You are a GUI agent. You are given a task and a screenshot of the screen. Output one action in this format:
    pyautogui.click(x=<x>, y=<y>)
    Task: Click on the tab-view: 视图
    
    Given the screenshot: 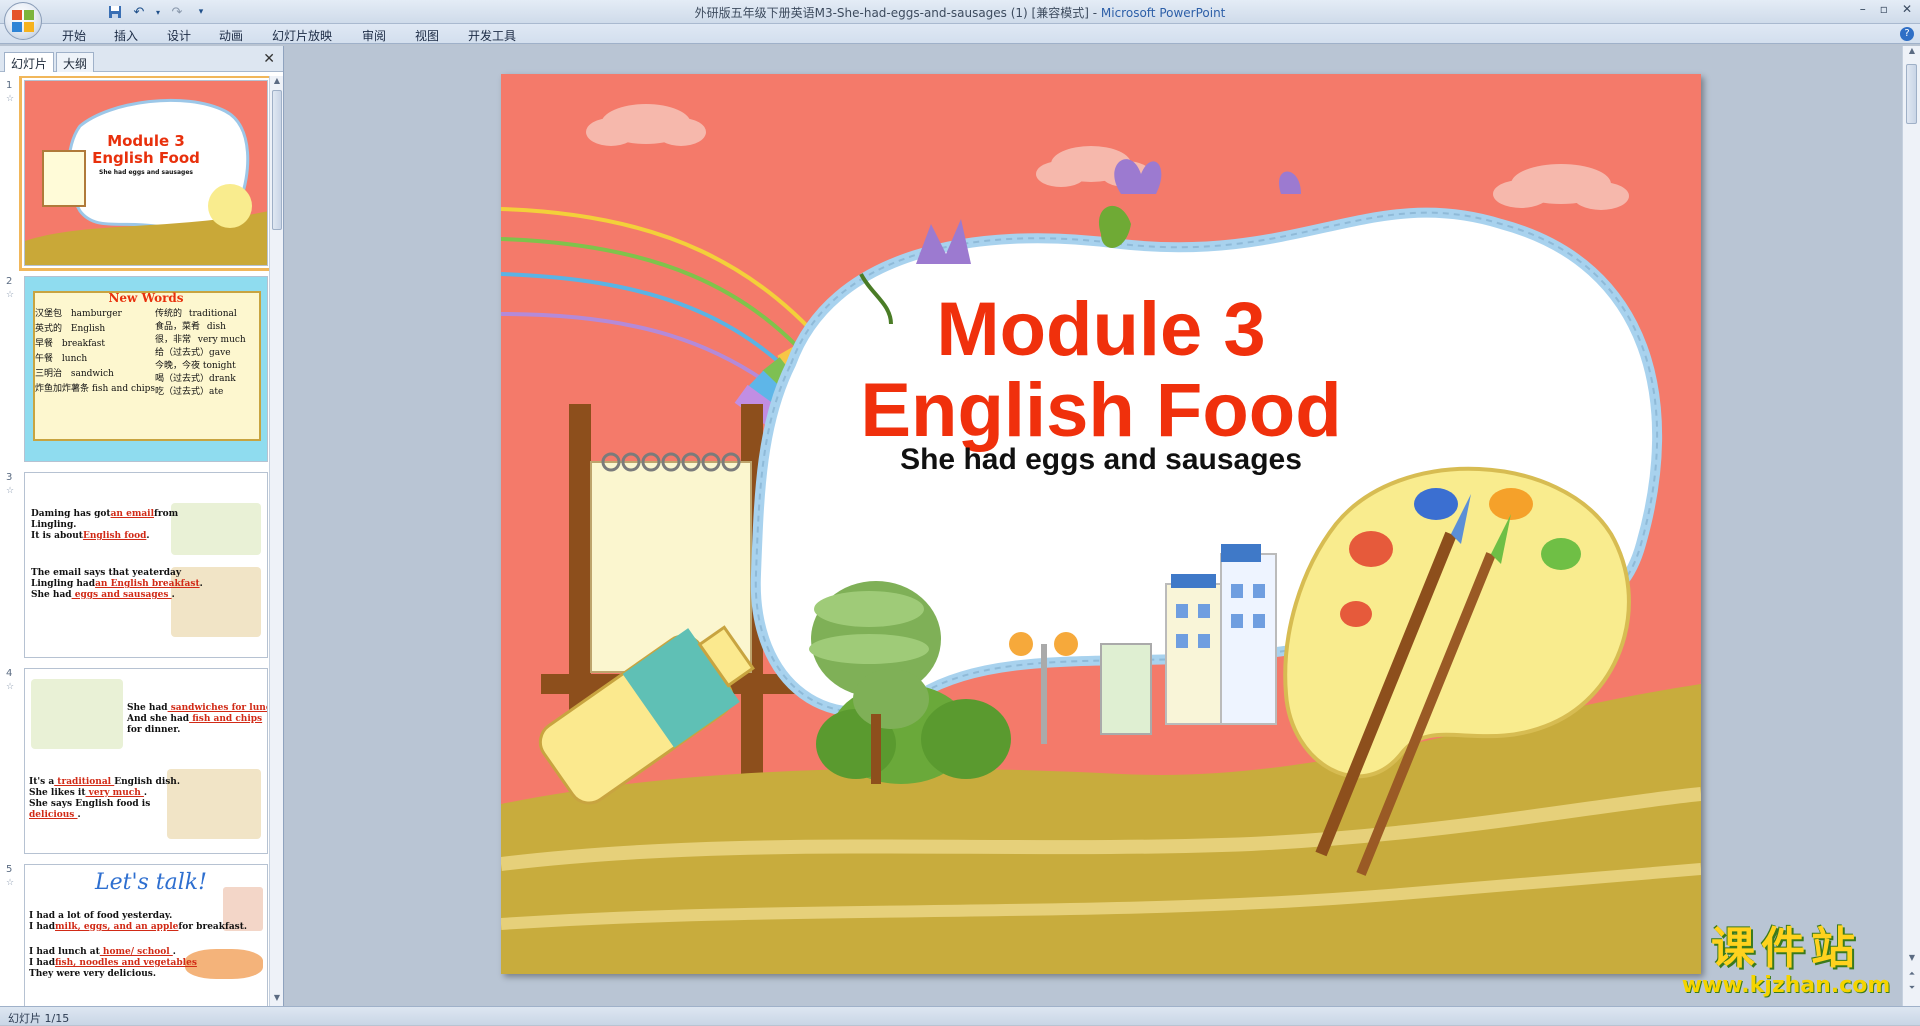 What is the action you would take?
    pyautogui.click(x=427, y=35)
    